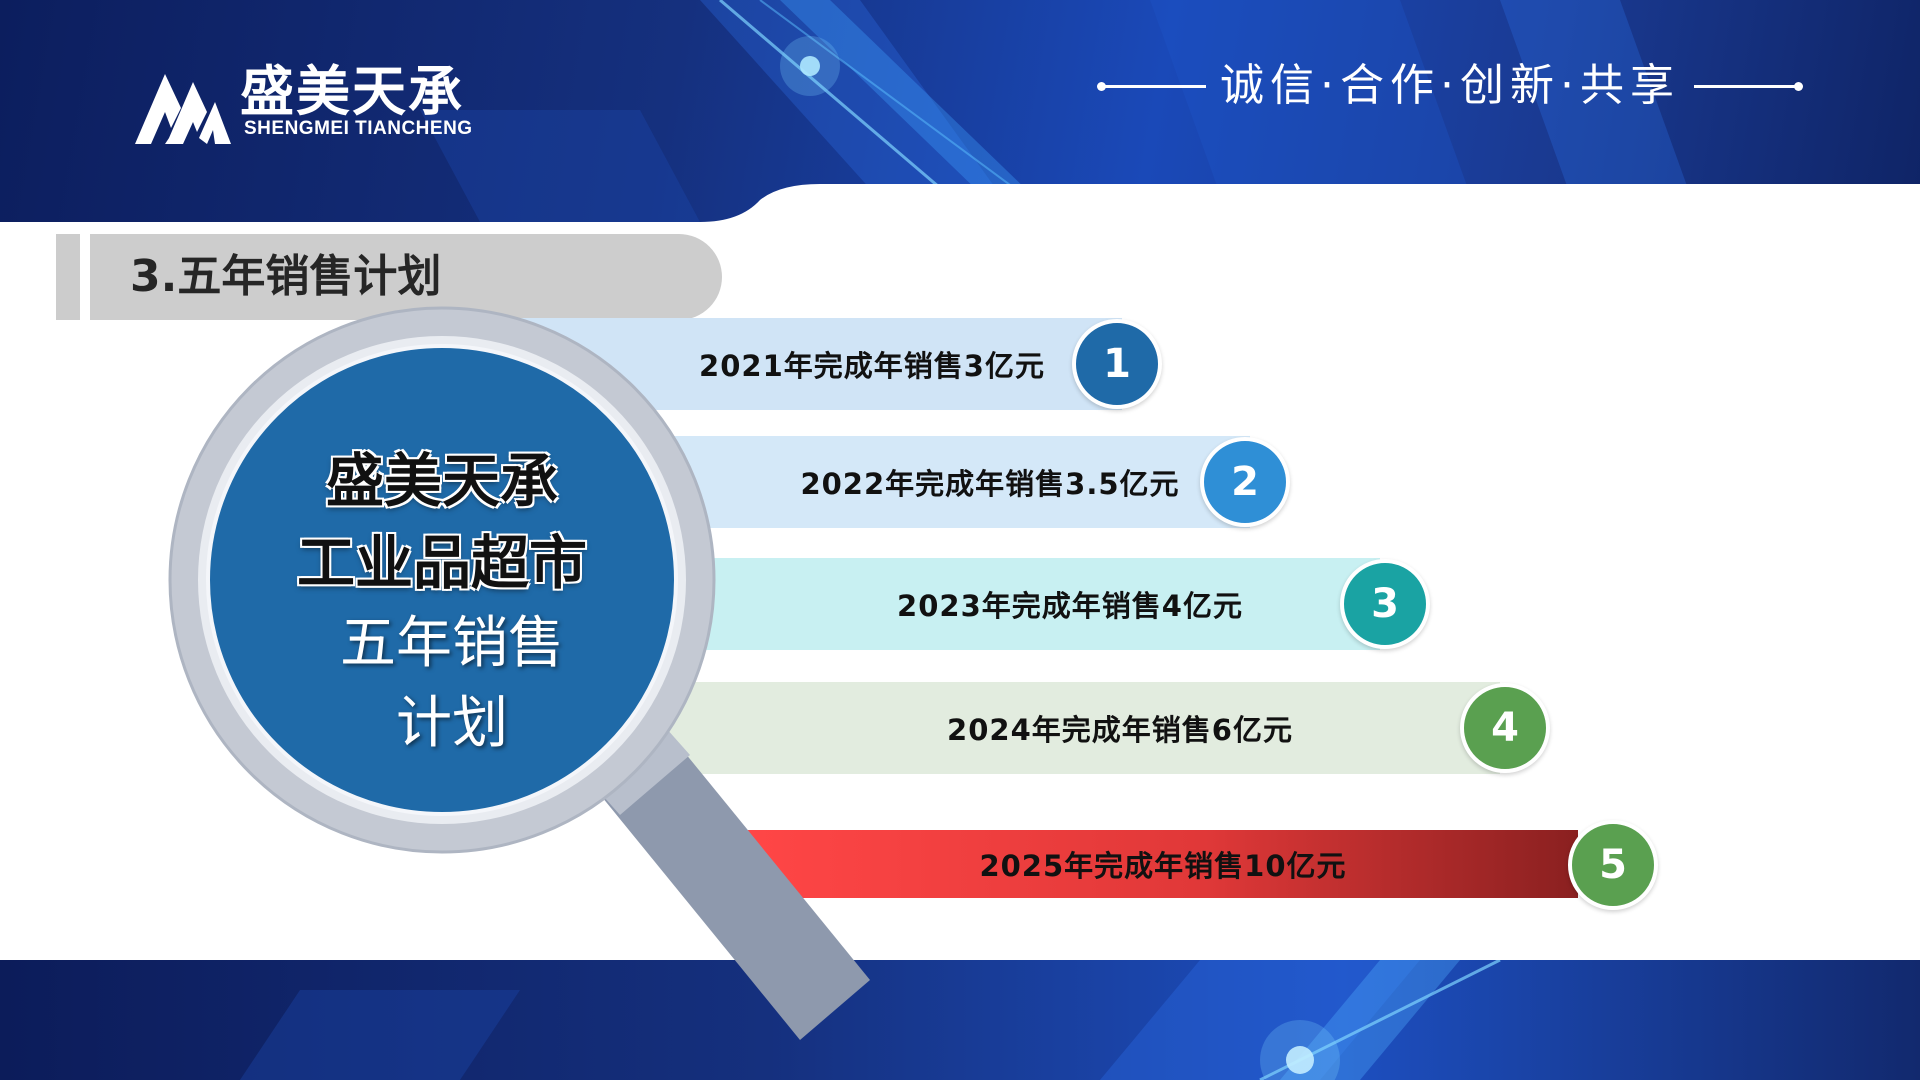 The width and height of the screenshot is (1920, 1080). Describe the element at coordinates (1152, 86) in the screenshot. I see `slogan-line-left` at that location.